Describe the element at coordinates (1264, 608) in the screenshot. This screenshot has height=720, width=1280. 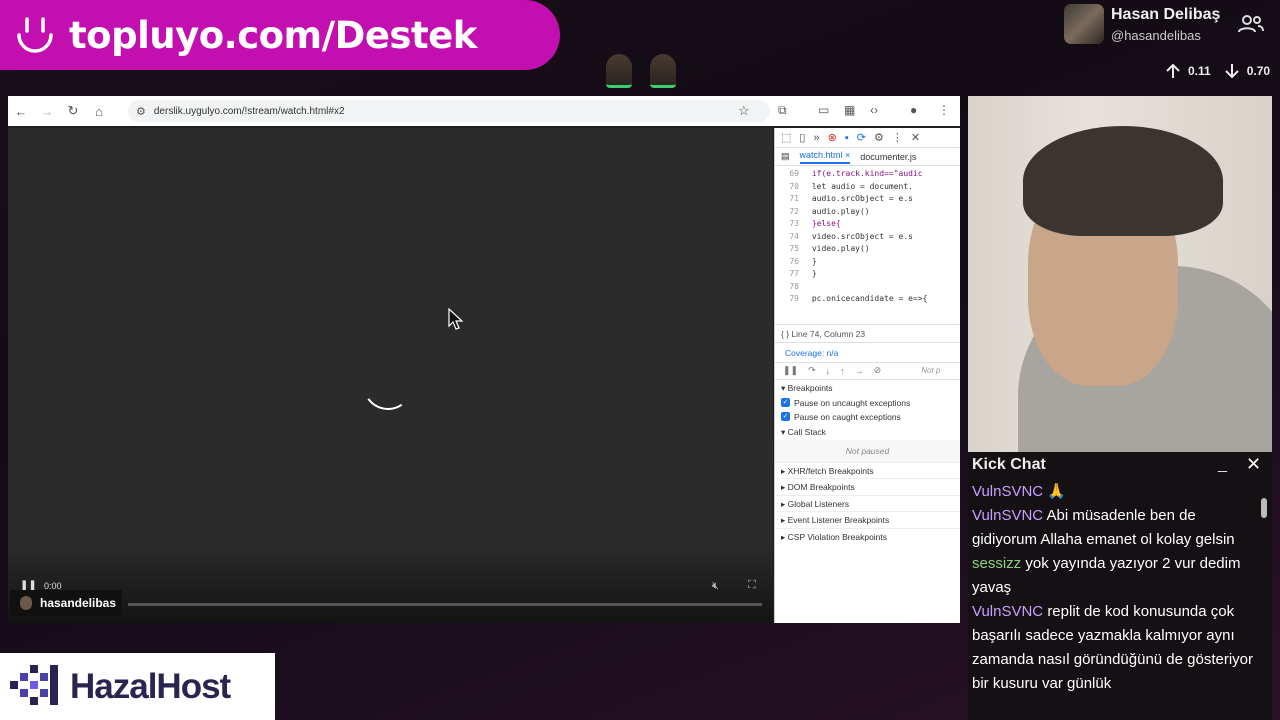
I see `chat-scrollbar` at that location.